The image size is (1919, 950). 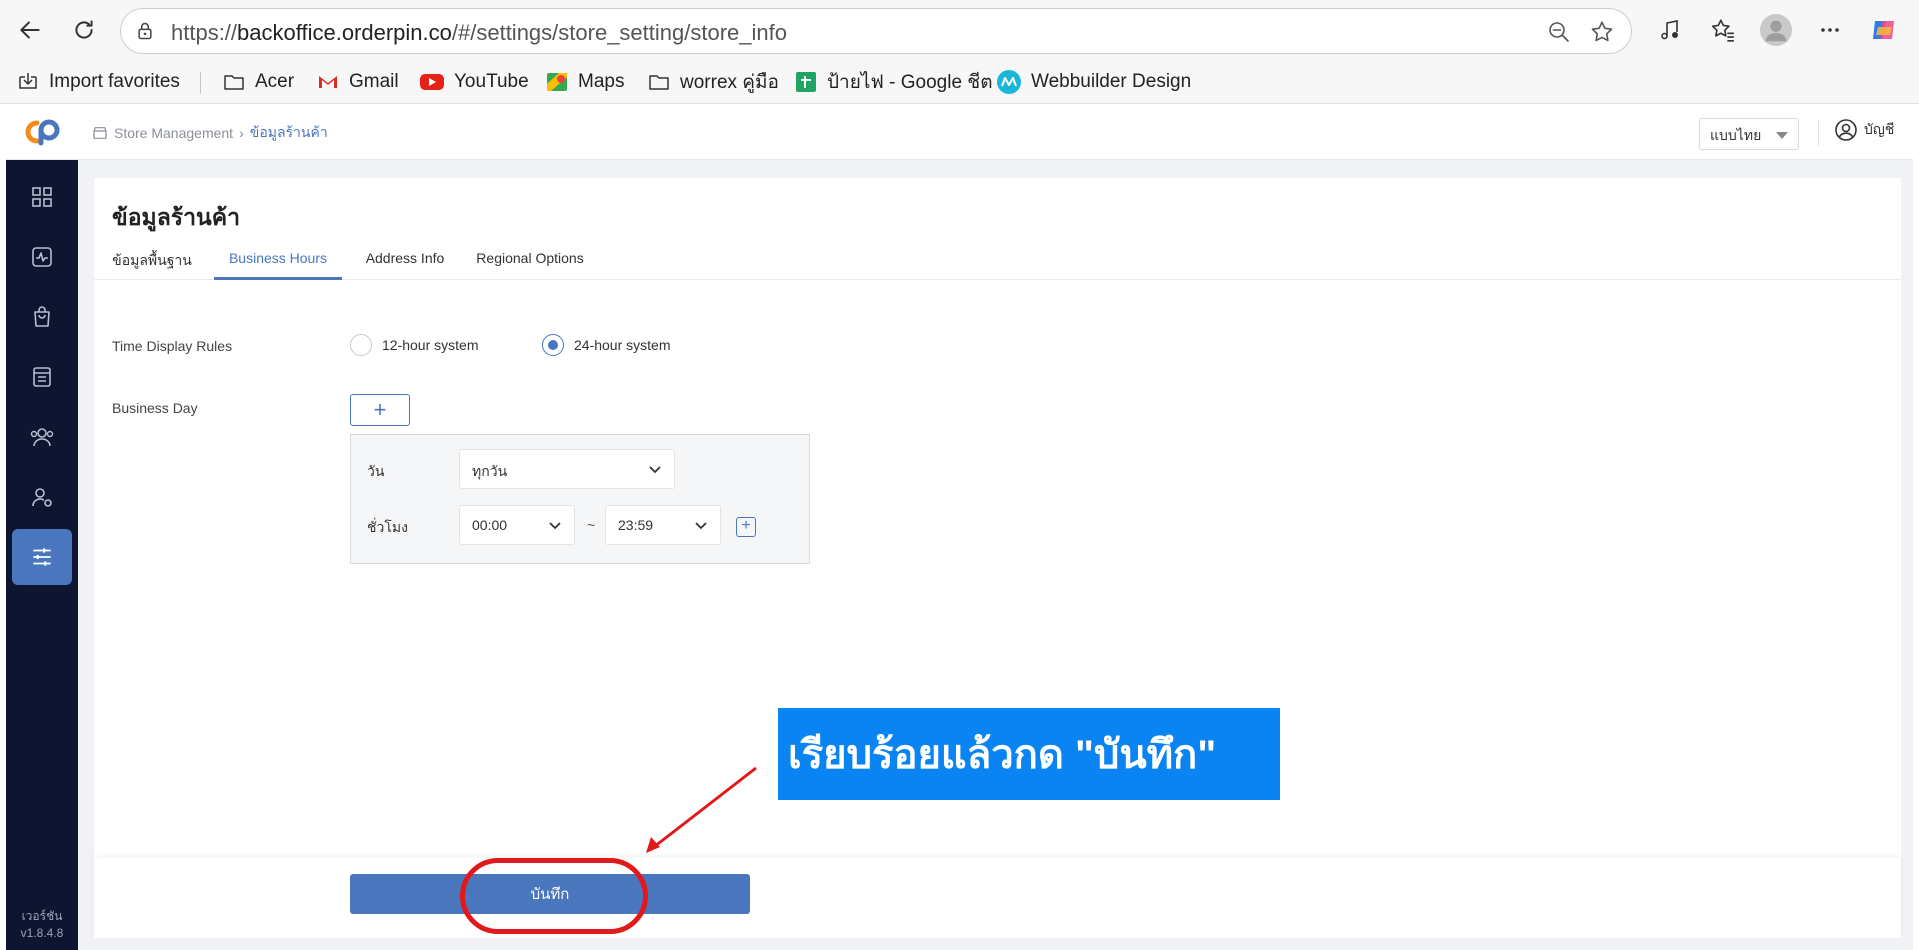 I want to click on day-select: ทุกวัน, so click(x=567, y=469).